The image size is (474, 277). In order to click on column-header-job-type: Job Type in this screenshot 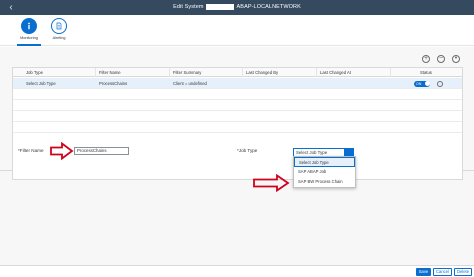, I will do `click(59, 72)`.